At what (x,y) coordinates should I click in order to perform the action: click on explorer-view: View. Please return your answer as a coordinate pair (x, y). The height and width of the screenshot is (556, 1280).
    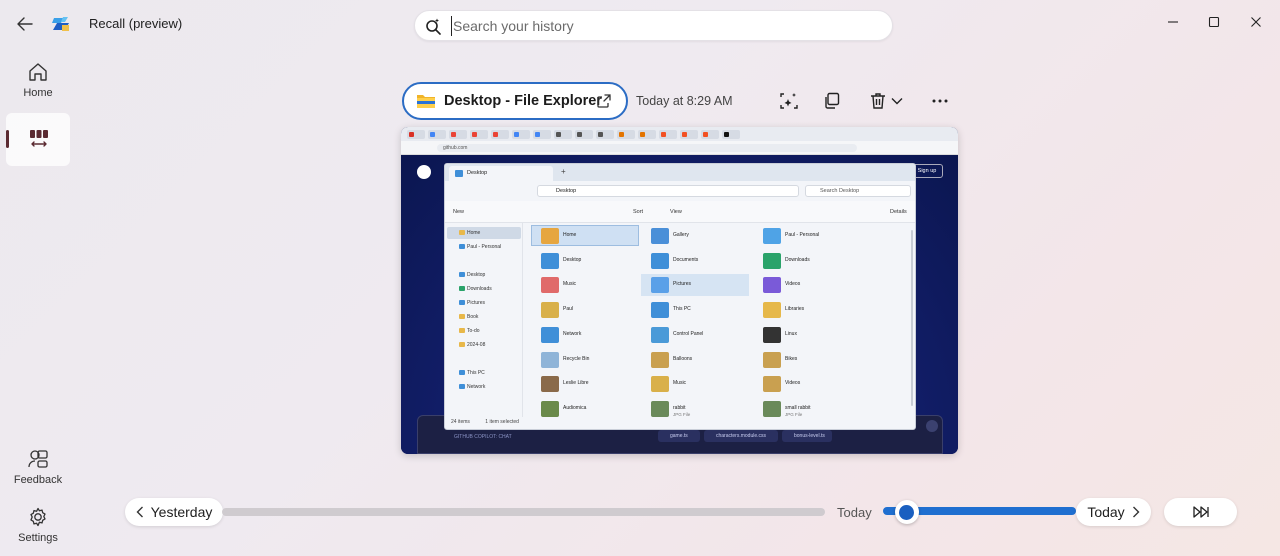
    Looking at the image, I should click on (676, 212).